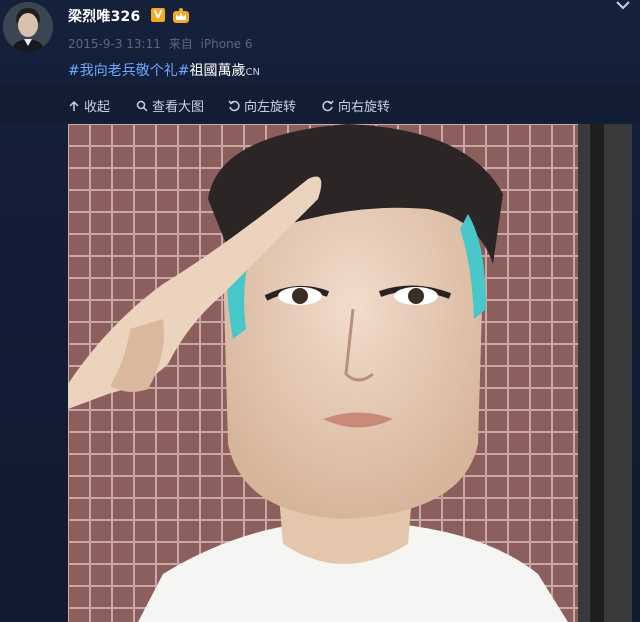 This screenshot has height=622, width=640. I want to click on rotate-left-icon, so click(234, 105).